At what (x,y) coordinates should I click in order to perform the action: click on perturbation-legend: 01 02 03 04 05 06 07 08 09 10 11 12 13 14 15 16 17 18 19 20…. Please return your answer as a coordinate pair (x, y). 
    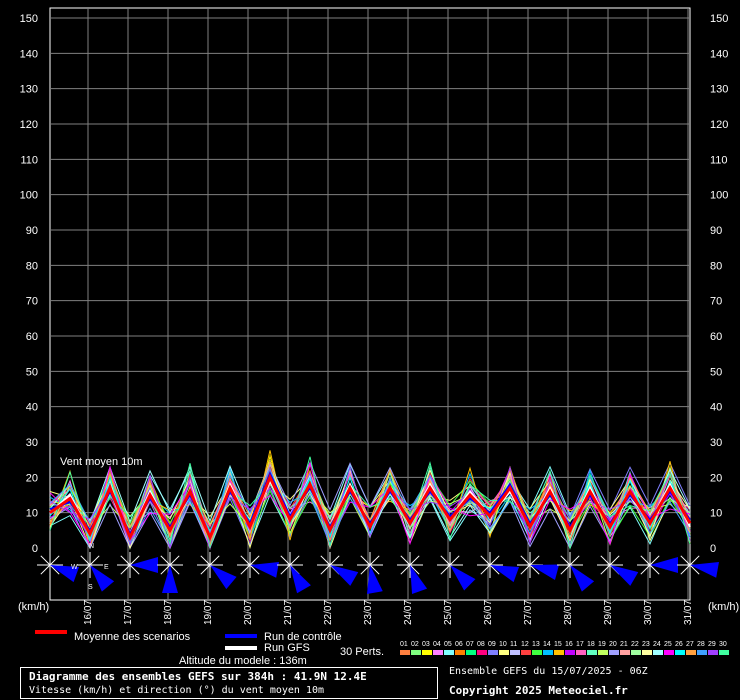
    Looking at the image, I should click on (564, 648).